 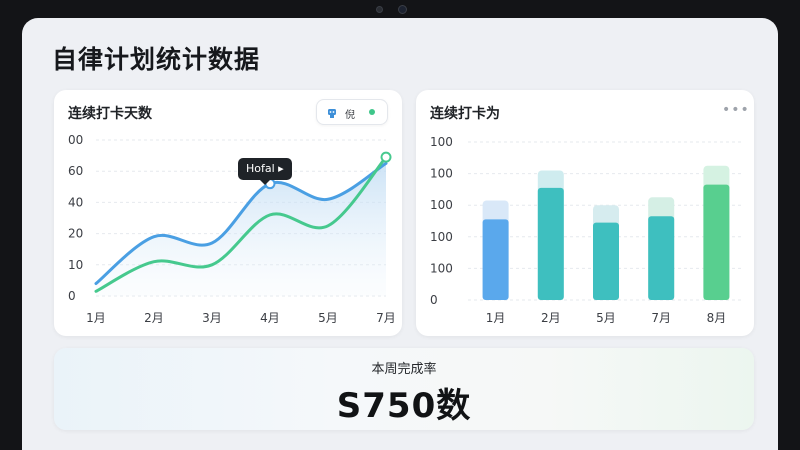 What do you see at coordinates (212, 318) in the screenshot?
I see `x-tick-label: 3月` at bounding box center [212, 318].